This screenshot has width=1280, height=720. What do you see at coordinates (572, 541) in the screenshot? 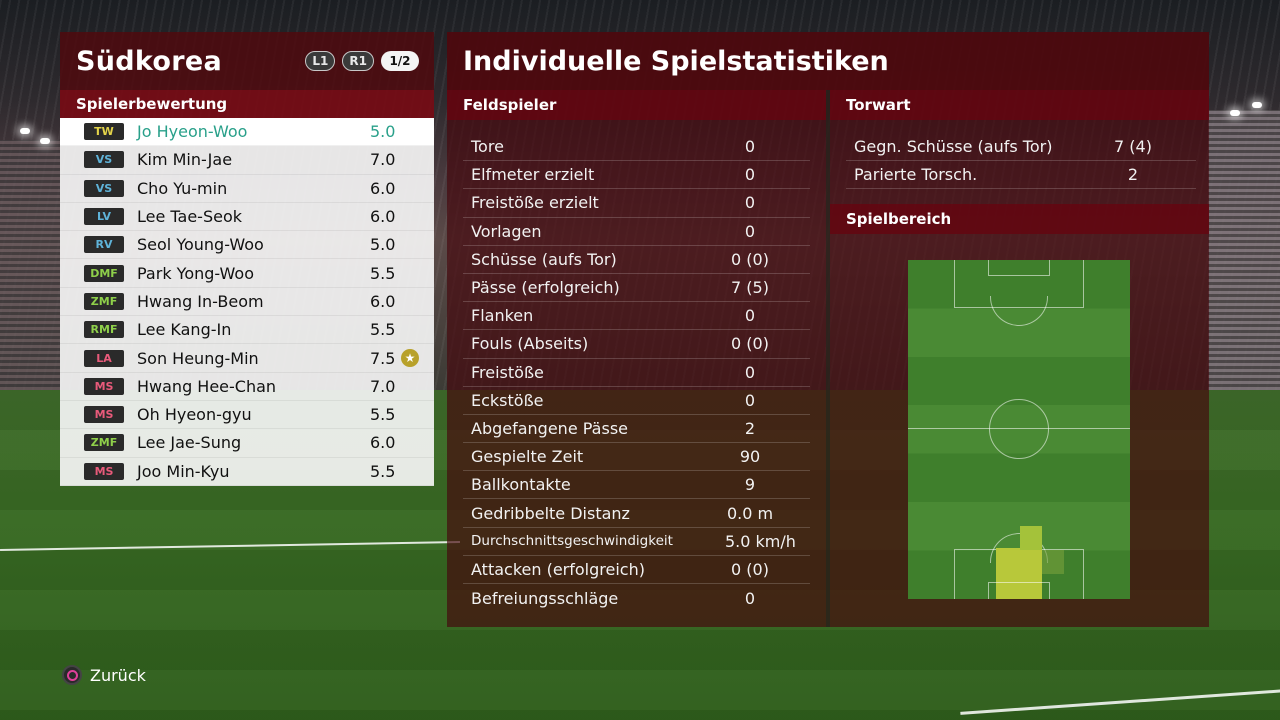
I see `stat-label: Durchschnittsgeschwindigkeit` at bounding box center [572, 541].